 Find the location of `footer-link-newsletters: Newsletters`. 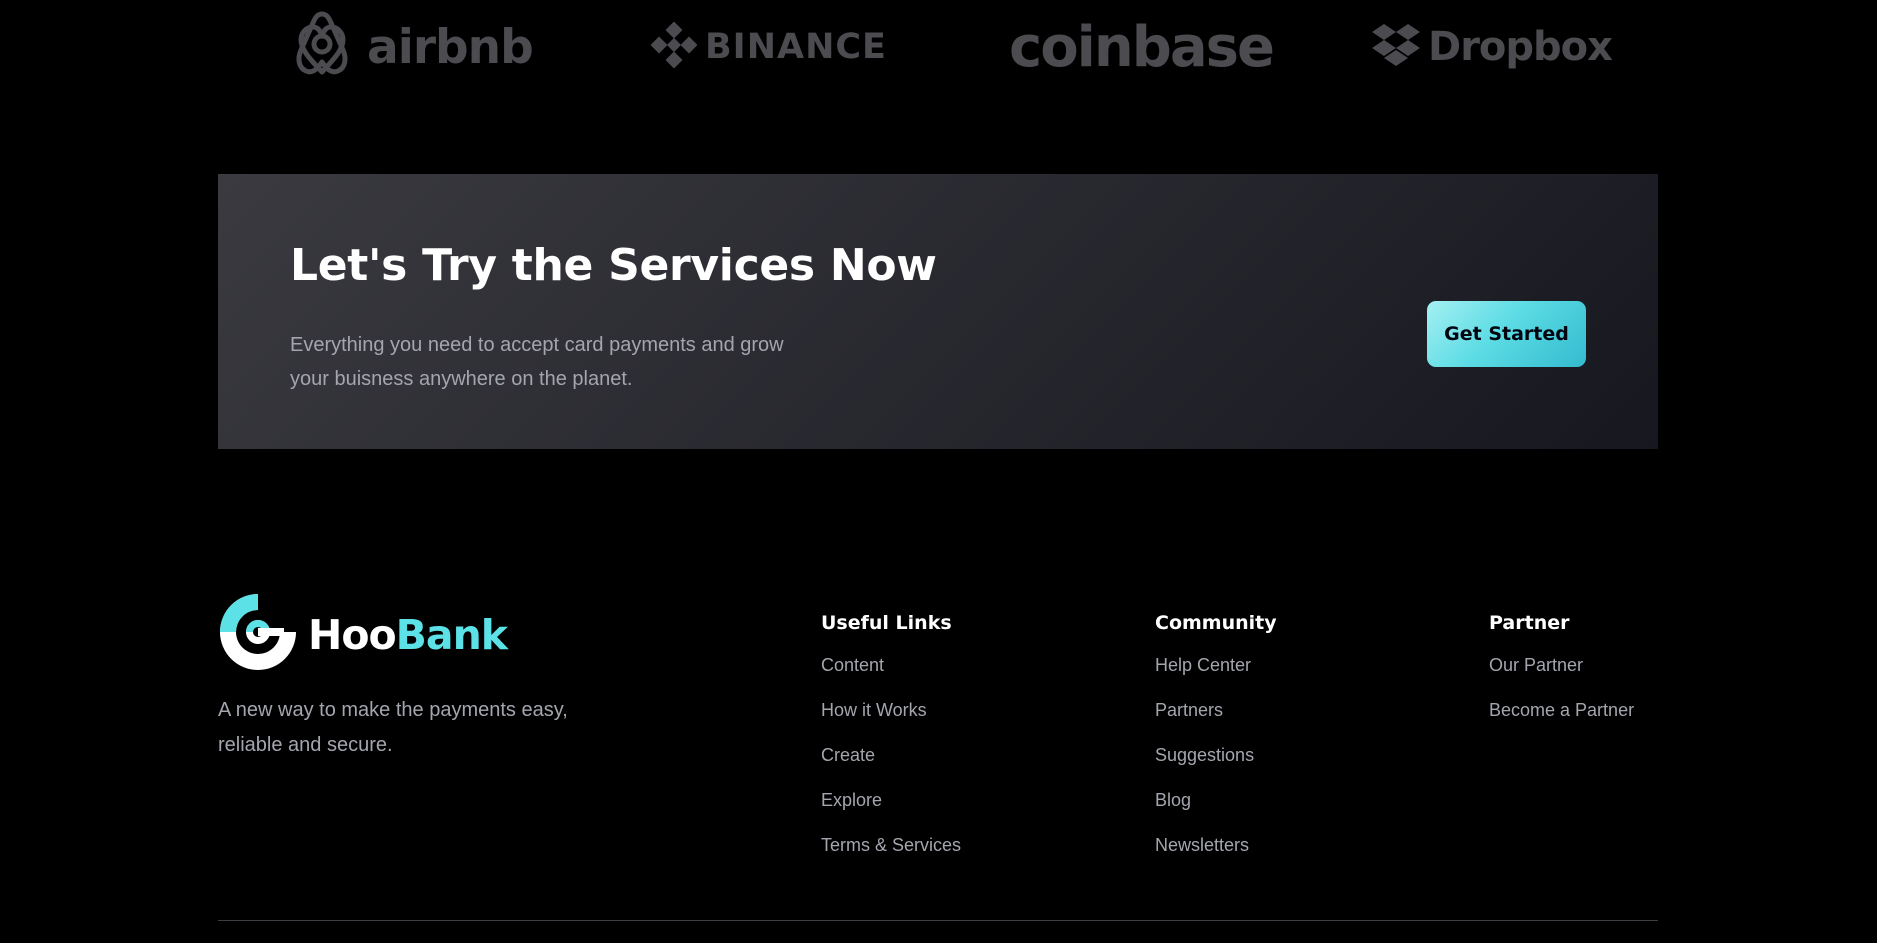

footer-link-newsletters: Newsletters is located at coordinates (1202, 845).